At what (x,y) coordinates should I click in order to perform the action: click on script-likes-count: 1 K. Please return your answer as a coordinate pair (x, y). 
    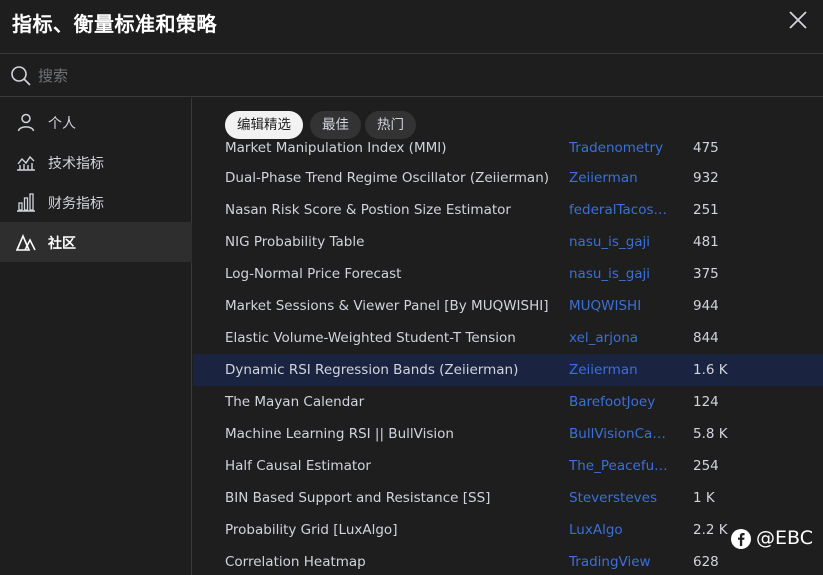
    Looking at the image, I should click on (704, 498).